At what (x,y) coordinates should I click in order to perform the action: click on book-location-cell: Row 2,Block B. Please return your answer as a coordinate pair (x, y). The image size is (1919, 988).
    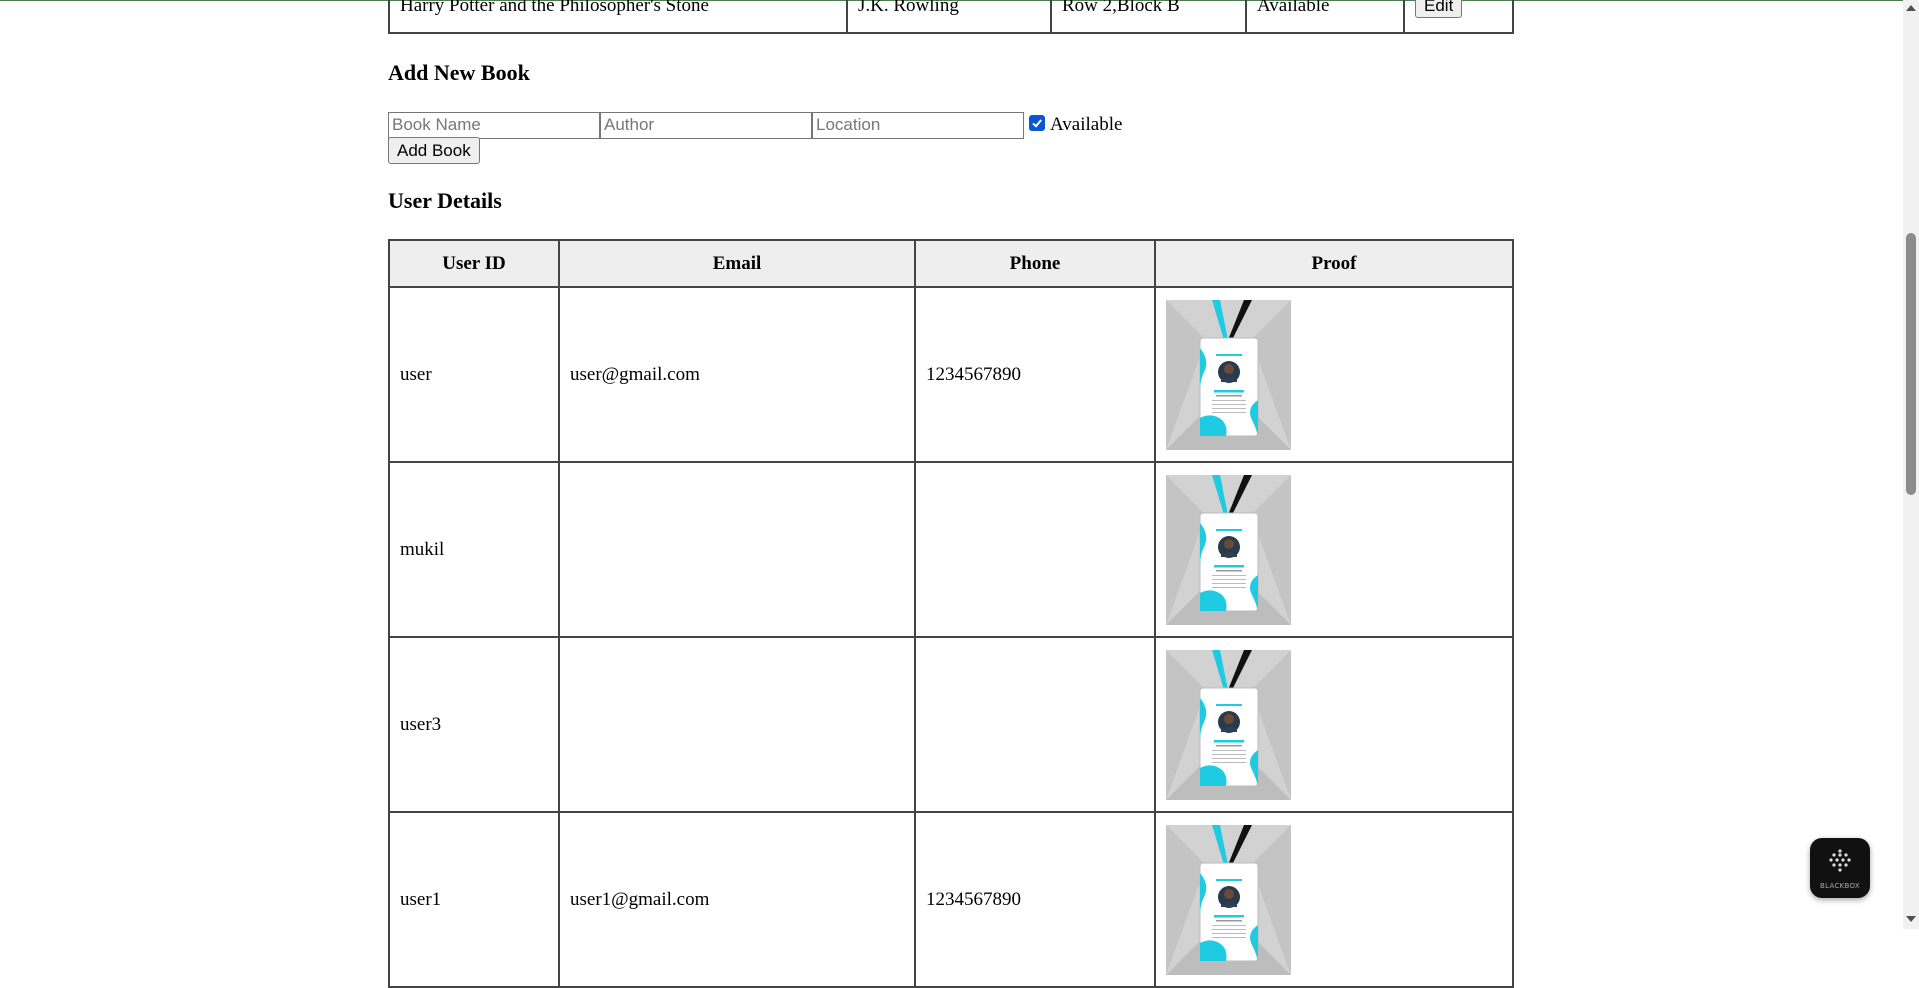
    Looking at the image, I should click on (1148, 17).